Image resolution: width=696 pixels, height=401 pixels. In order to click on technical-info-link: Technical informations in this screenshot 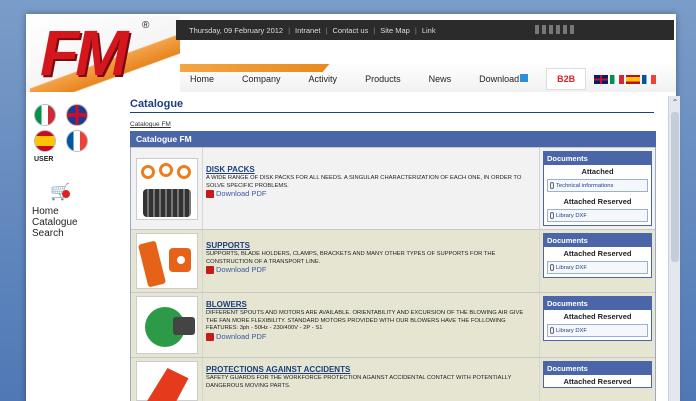, I will do `click(597, 185)`.